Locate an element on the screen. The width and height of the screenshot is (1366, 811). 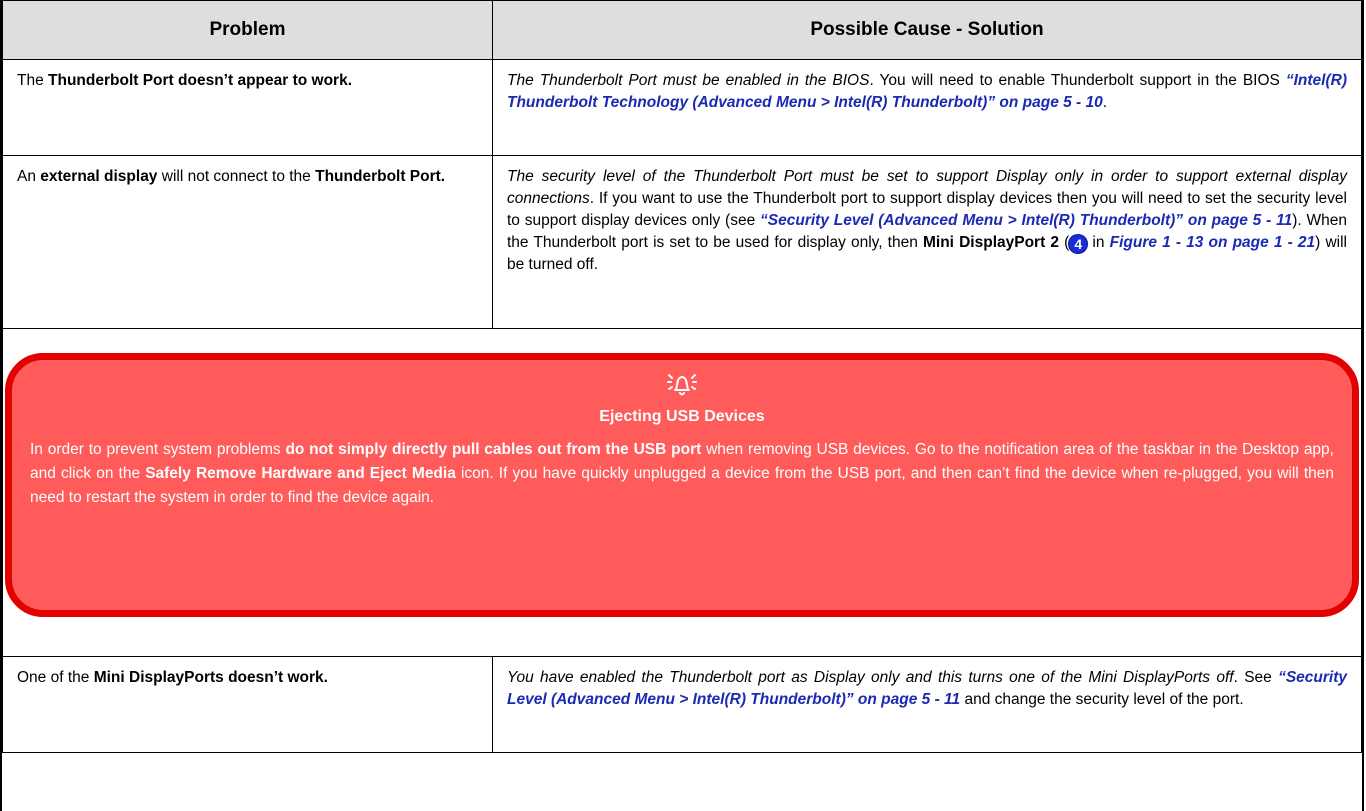
solution-text: ( is located at coordinates (1064, 242).